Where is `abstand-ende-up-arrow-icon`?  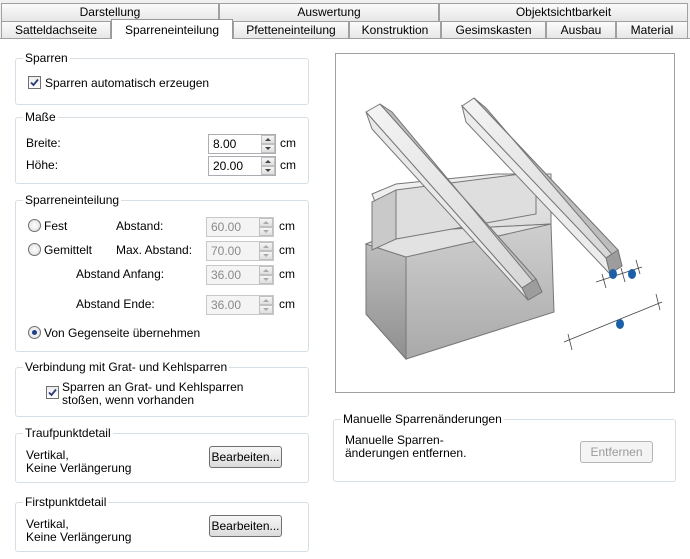
abstand-ende-up-arrow-icon is located at coordinates (266, 300).